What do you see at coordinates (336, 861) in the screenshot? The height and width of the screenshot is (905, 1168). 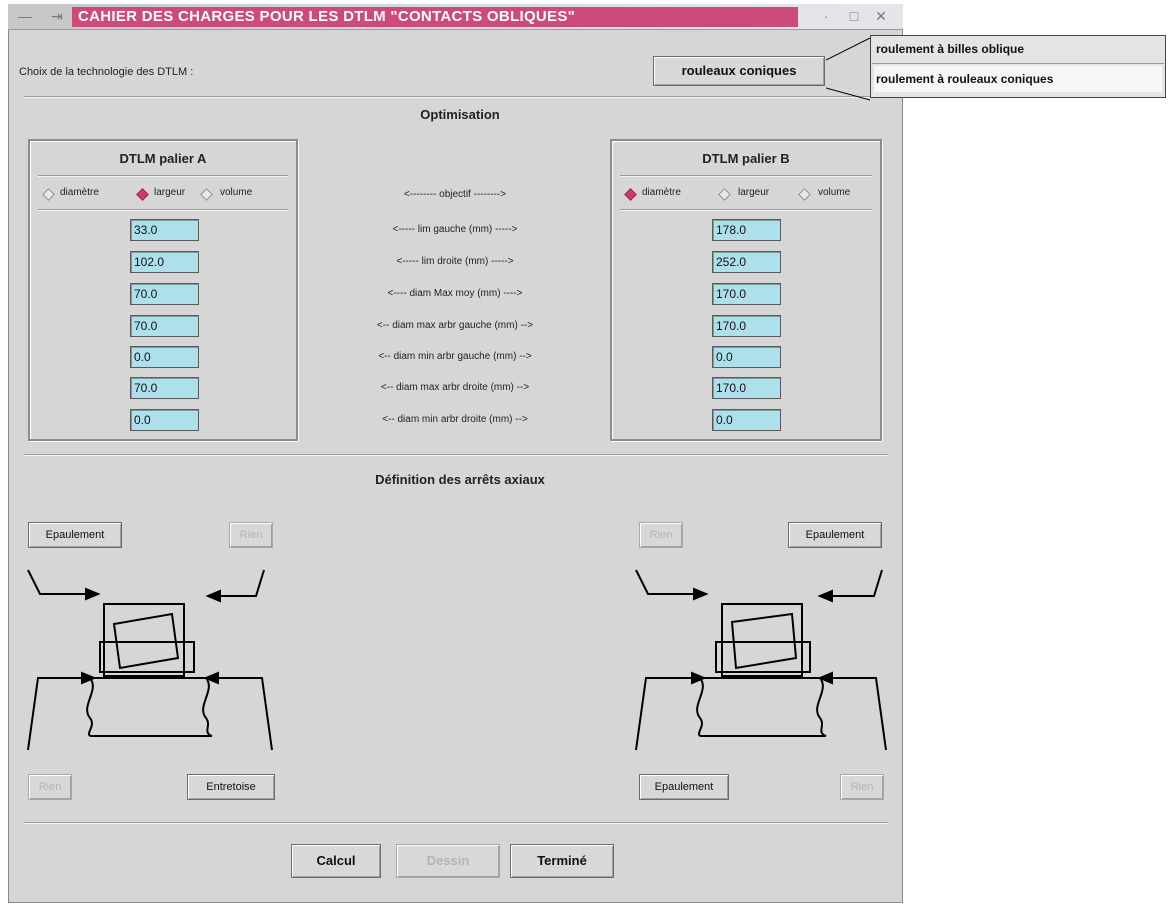 I see `calcul-button: Calcul` at bounding box center [336, 861].